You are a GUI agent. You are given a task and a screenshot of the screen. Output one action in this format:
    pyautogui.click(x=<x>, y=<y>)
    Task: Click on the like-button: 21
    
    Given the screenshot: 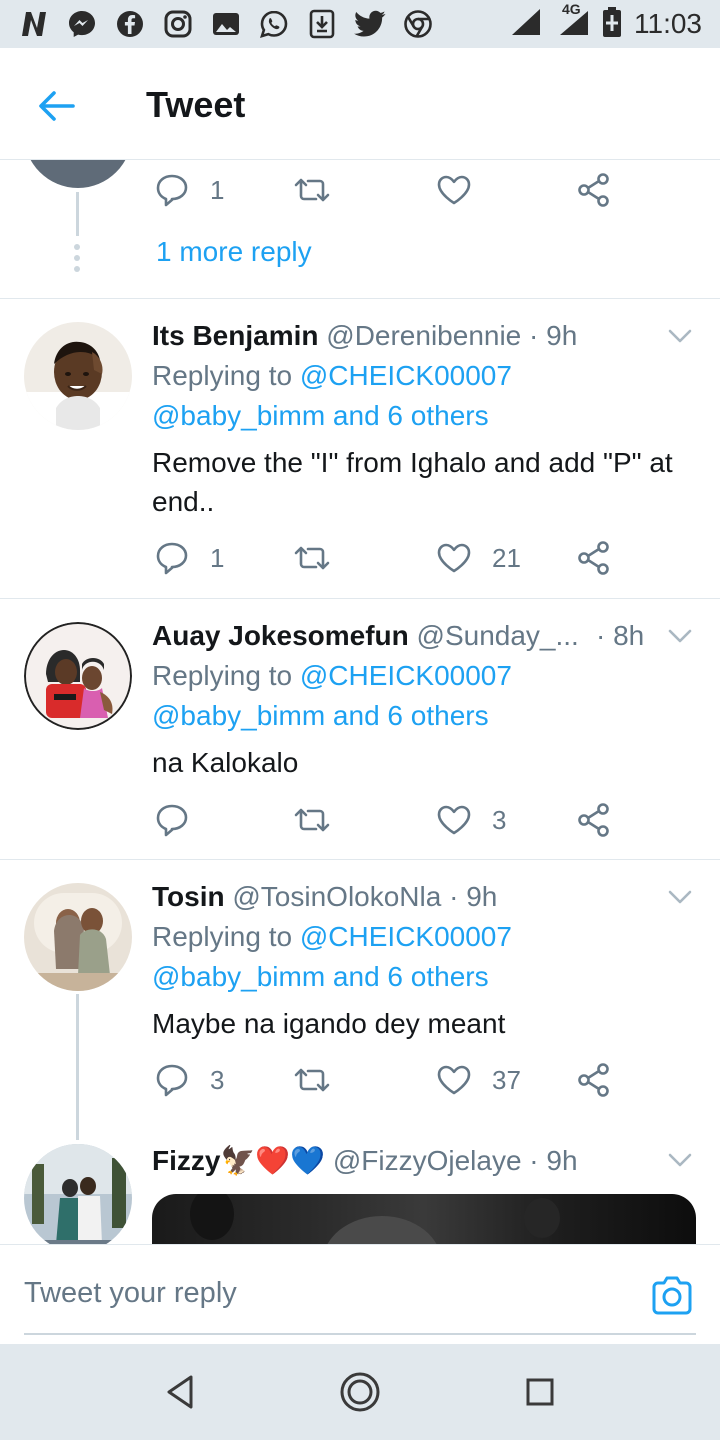 What is the action you would take?
    pyautogui.click(x=477, y=558)
    